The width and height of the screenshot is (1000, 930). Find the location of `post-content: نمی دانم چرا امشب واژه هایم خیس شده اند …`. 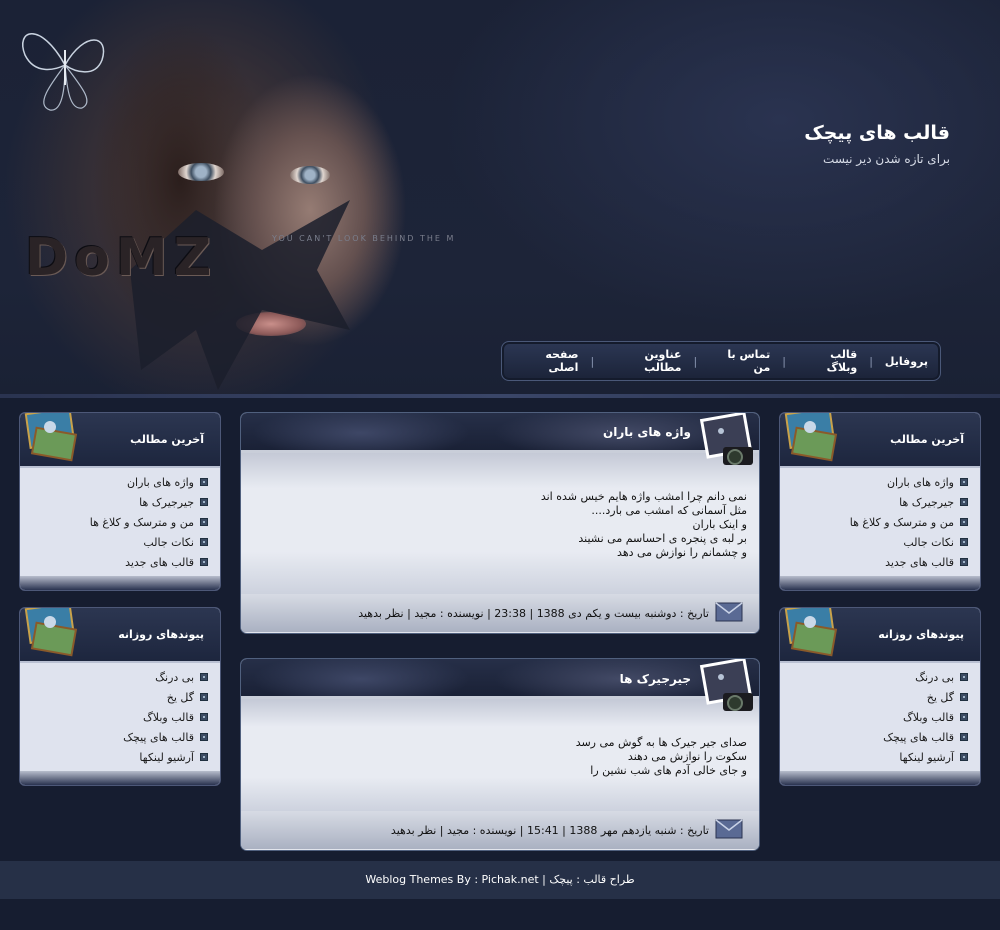

post-content: نمی دانم چرا امشب واژه هایم خیس شده اند … is located at coordinates (500, 523).